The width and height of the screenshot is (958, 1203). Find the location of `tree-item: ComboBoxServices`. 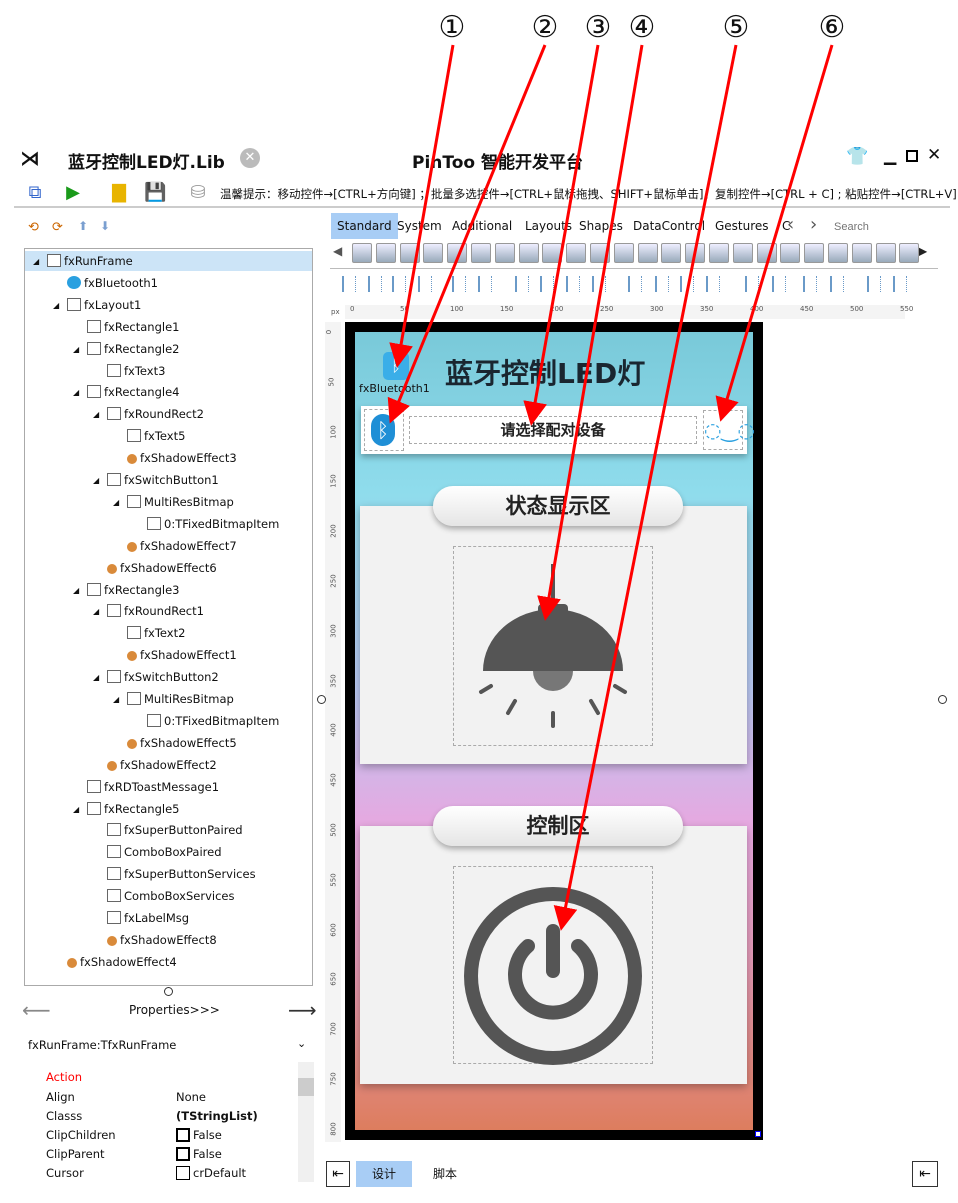

tree-item: ComboBoxServices is located at coordinates (170, 896).